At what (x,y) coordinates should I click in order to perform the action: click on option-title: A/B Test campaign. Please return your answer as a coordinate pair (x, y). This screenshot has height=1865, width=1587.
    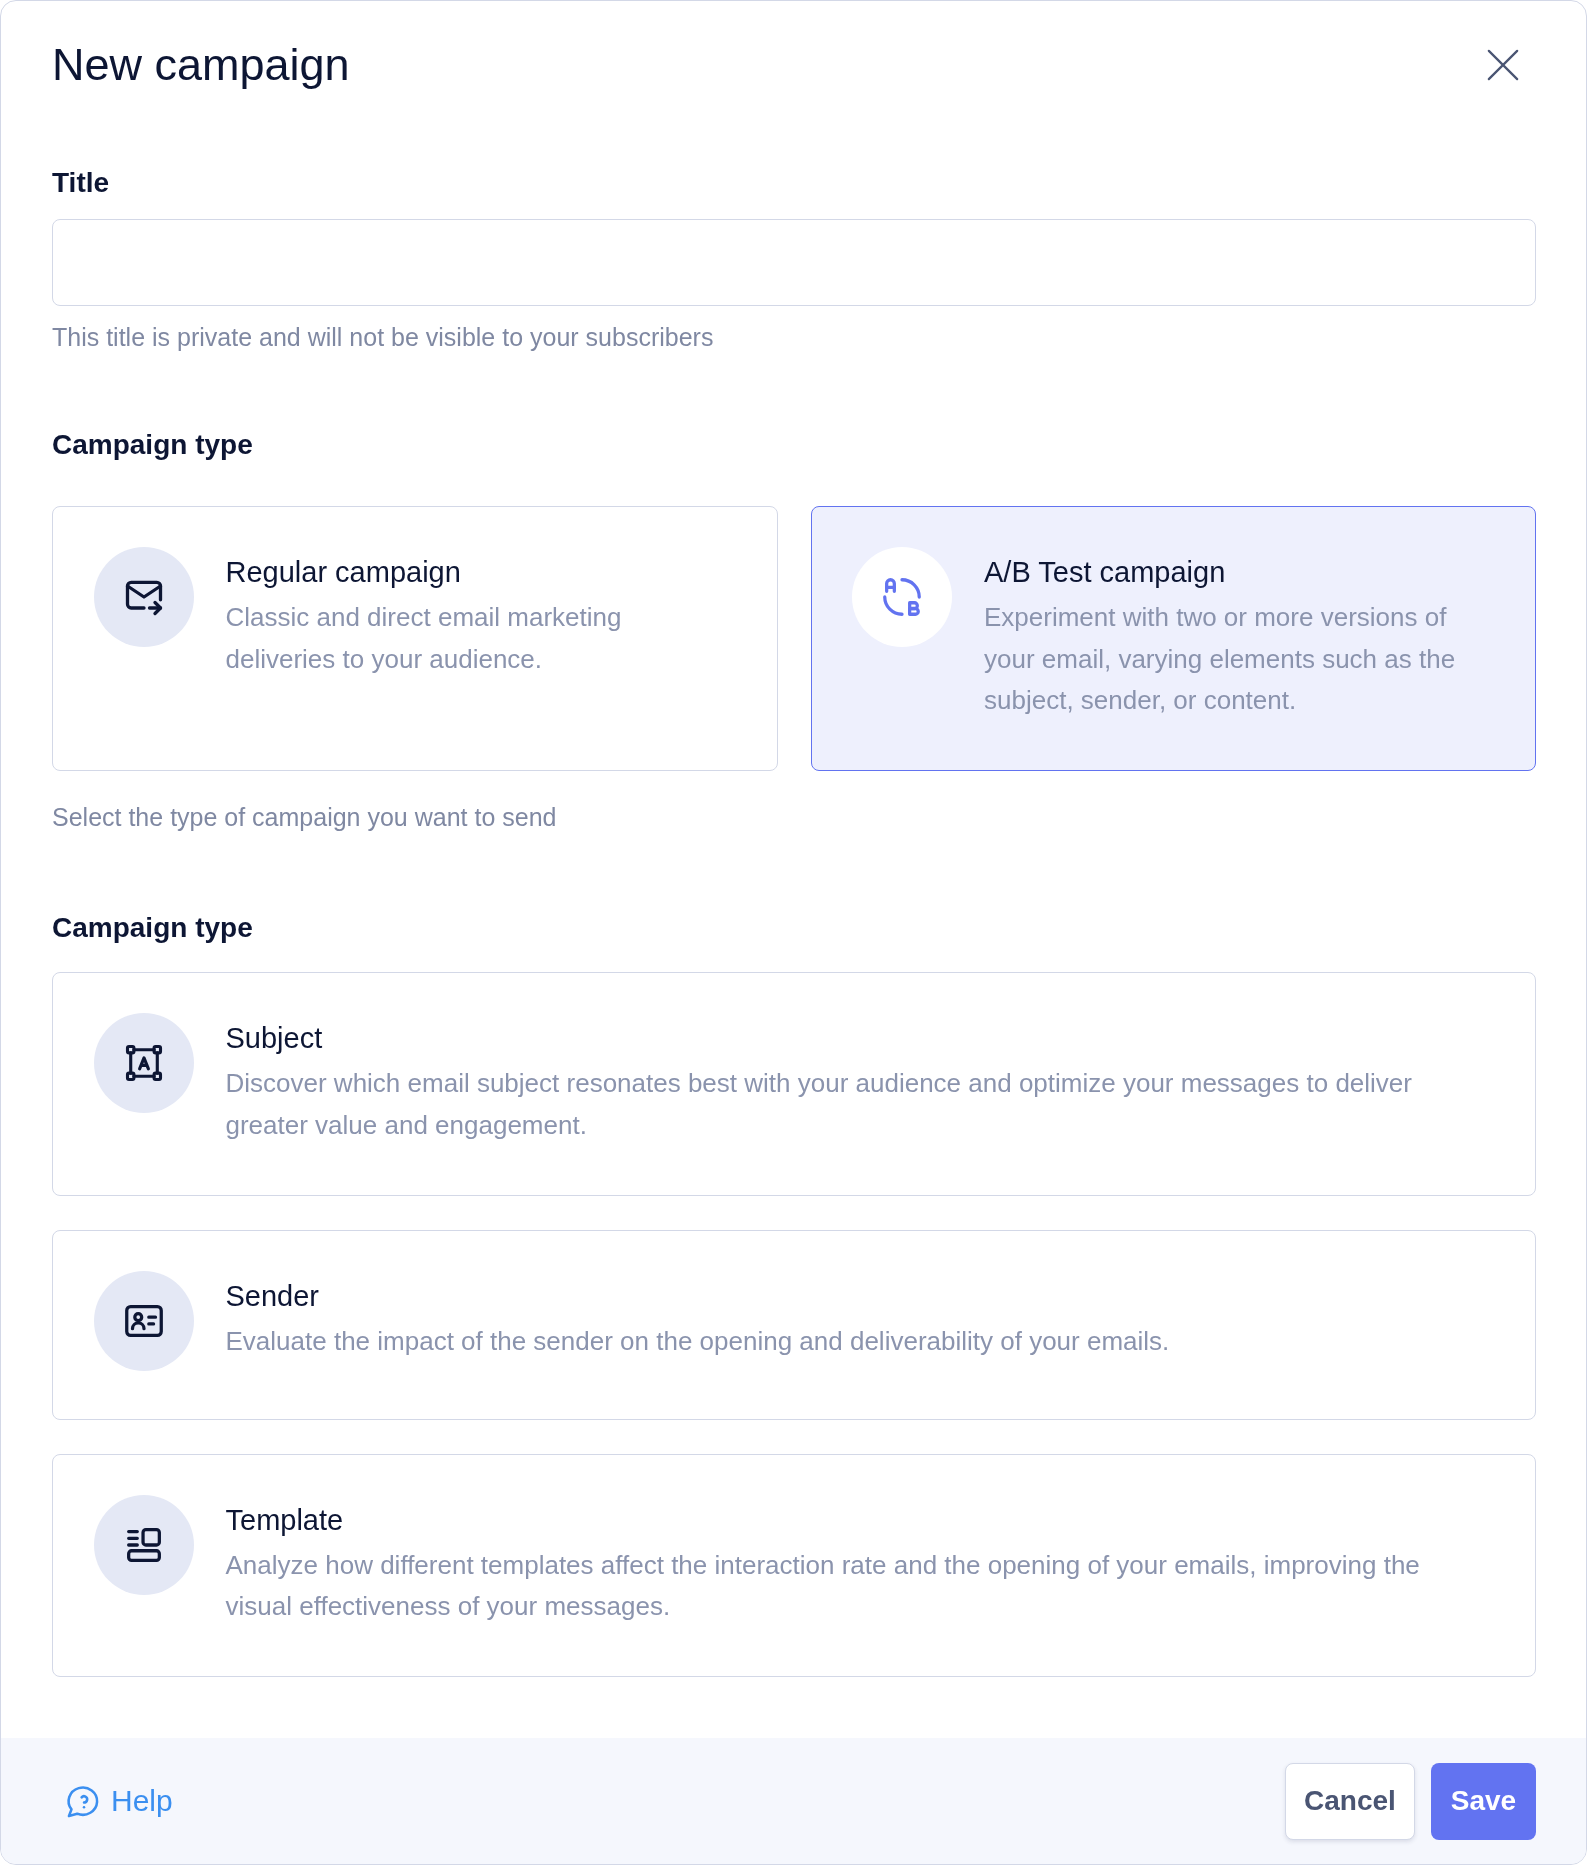
    Looking at the image, I should click on (1105, 572).